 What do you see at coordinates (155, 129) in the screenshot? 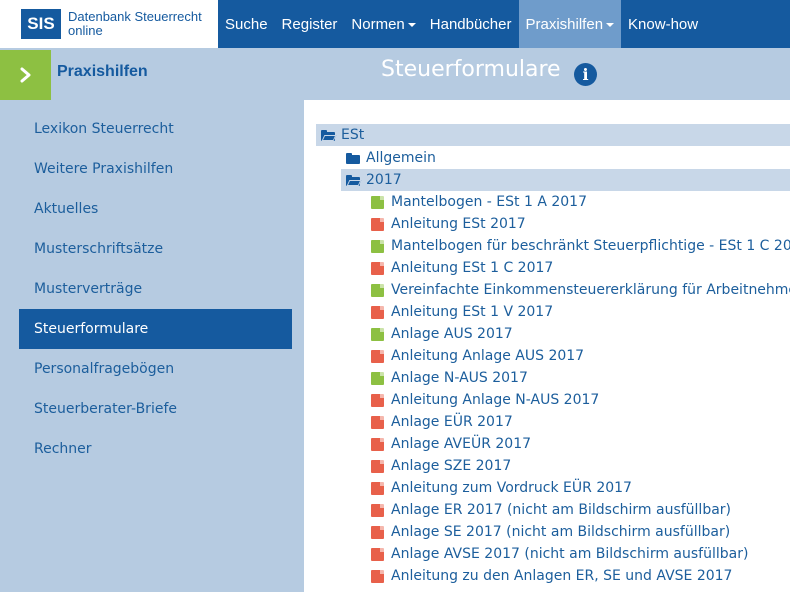
I see `sidebar-item-lexikon-steuerrecht: Lexikon Steuerrecht` at bounding box center [155, 129].